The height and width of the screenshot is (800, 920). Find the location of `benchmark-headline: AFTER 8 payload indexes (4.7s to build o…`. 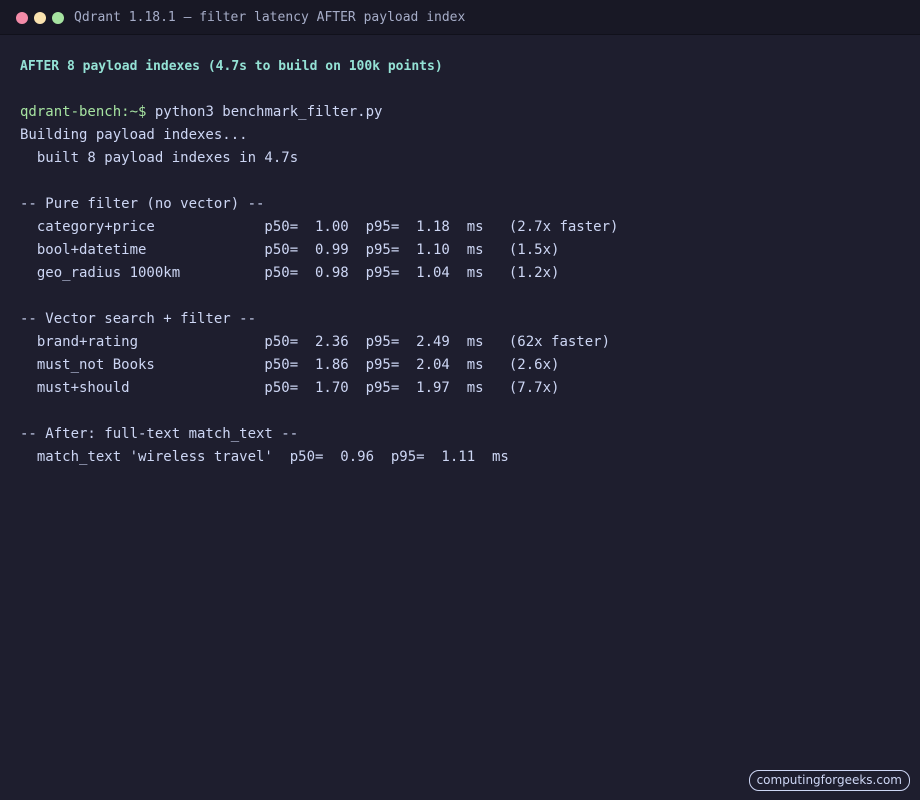

benchmark-headline: AFTER 8 payload indexes (4.7s to build o… is located at coordinates (231, 66).